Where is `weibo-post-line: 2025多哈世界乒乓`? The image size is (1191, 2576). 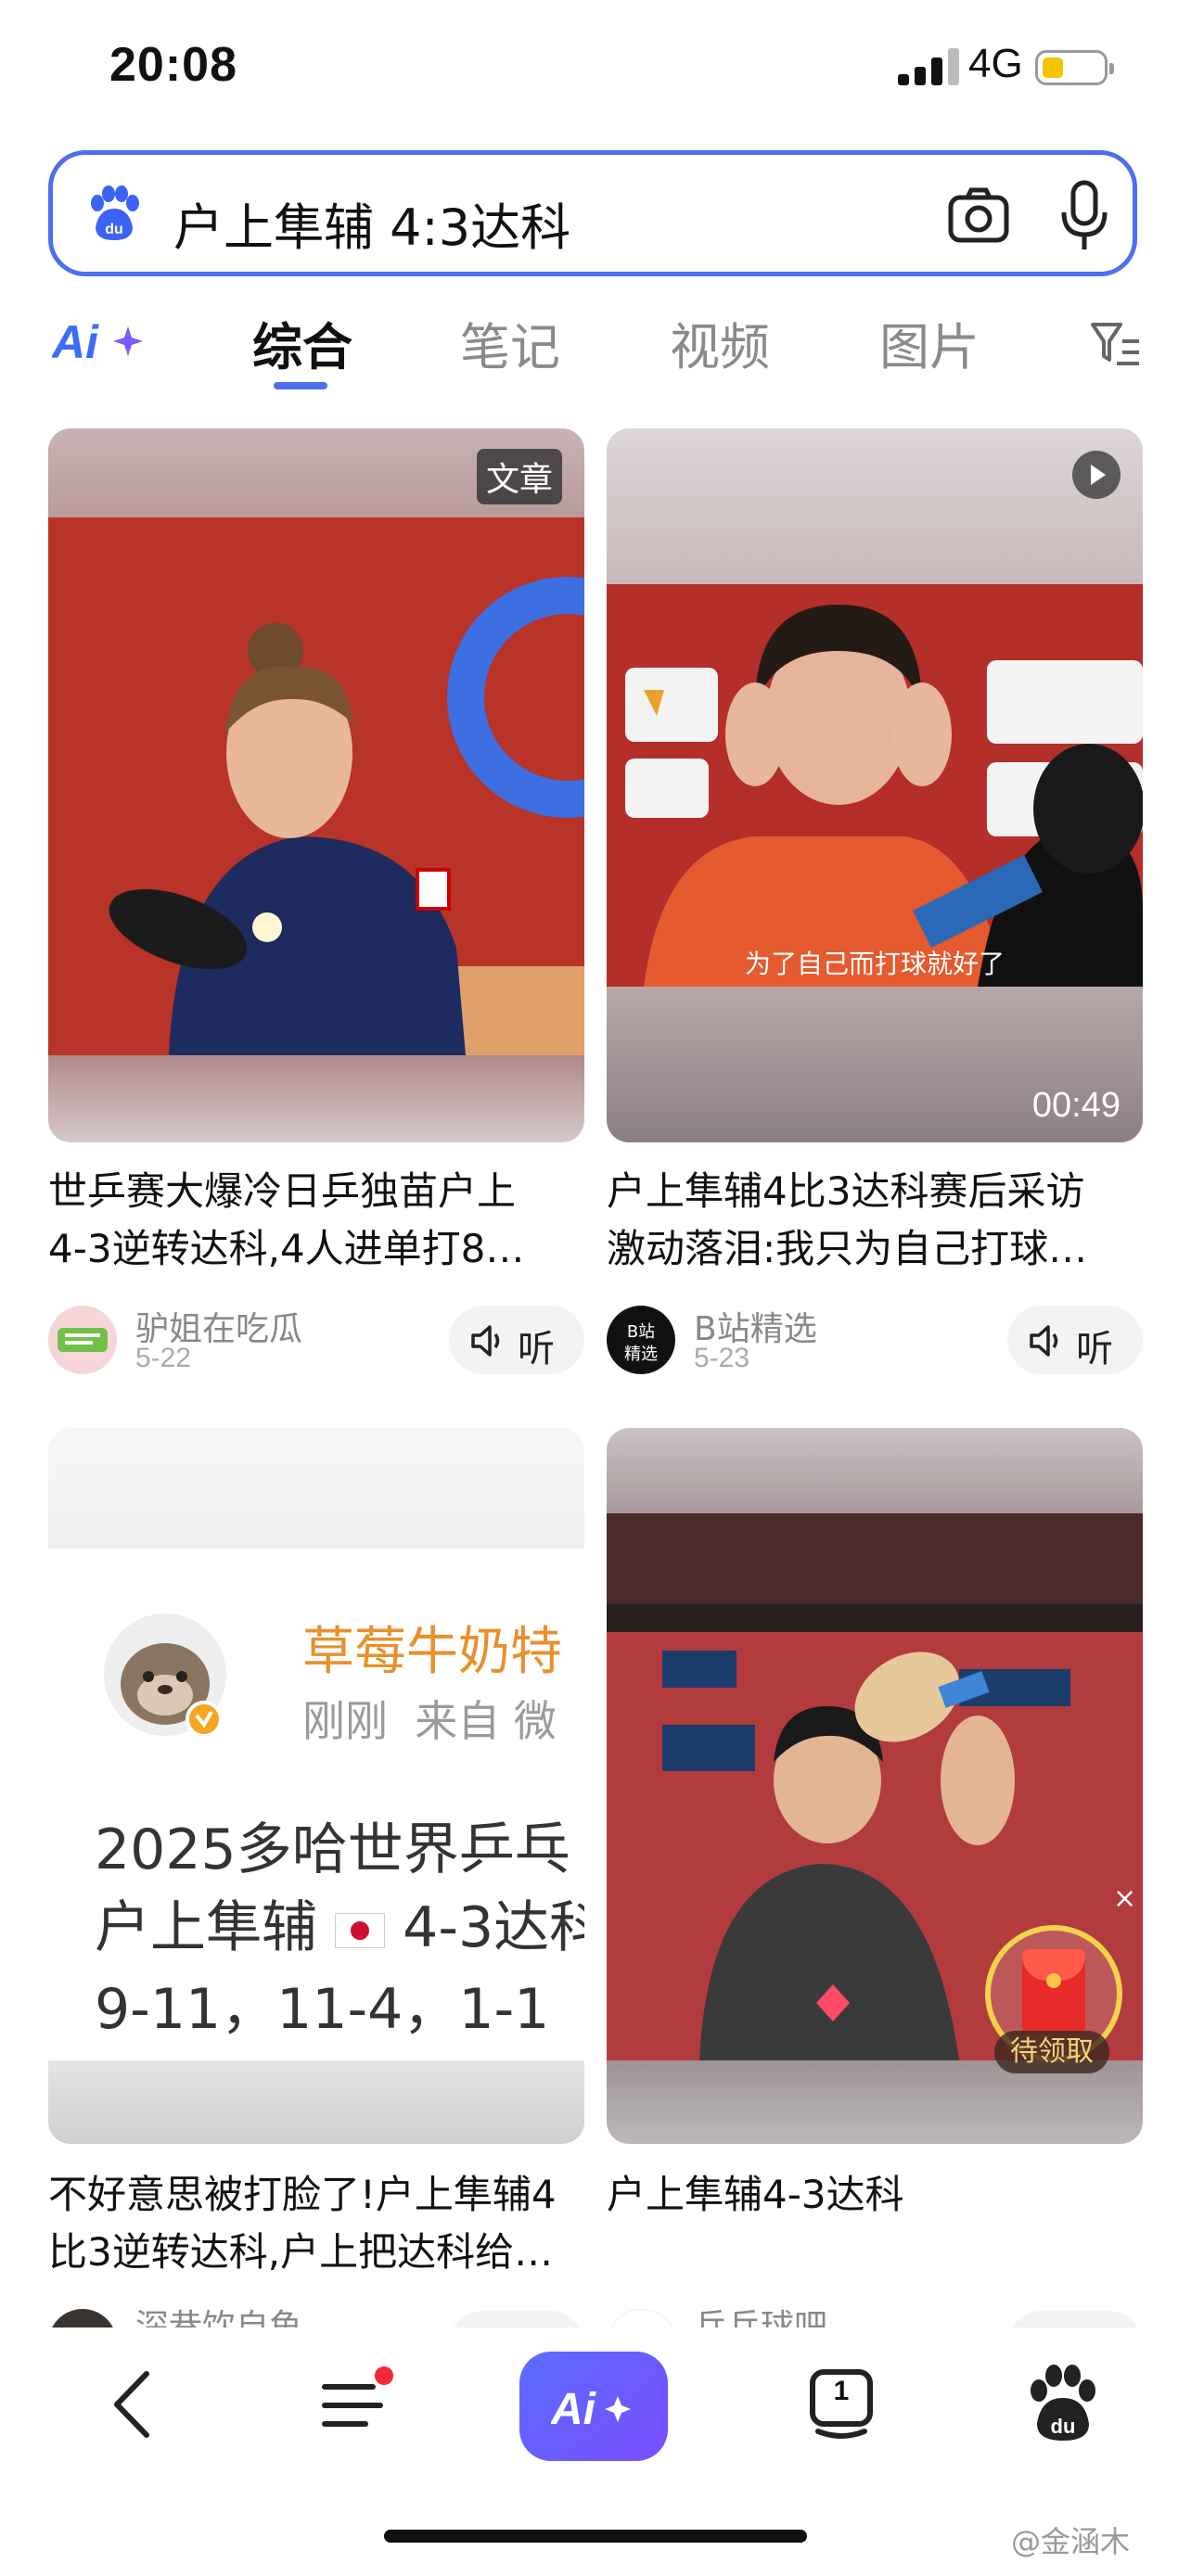 weibo-post-line: 2025多哈世界乒乓 is located at coordinates (332, 1849).